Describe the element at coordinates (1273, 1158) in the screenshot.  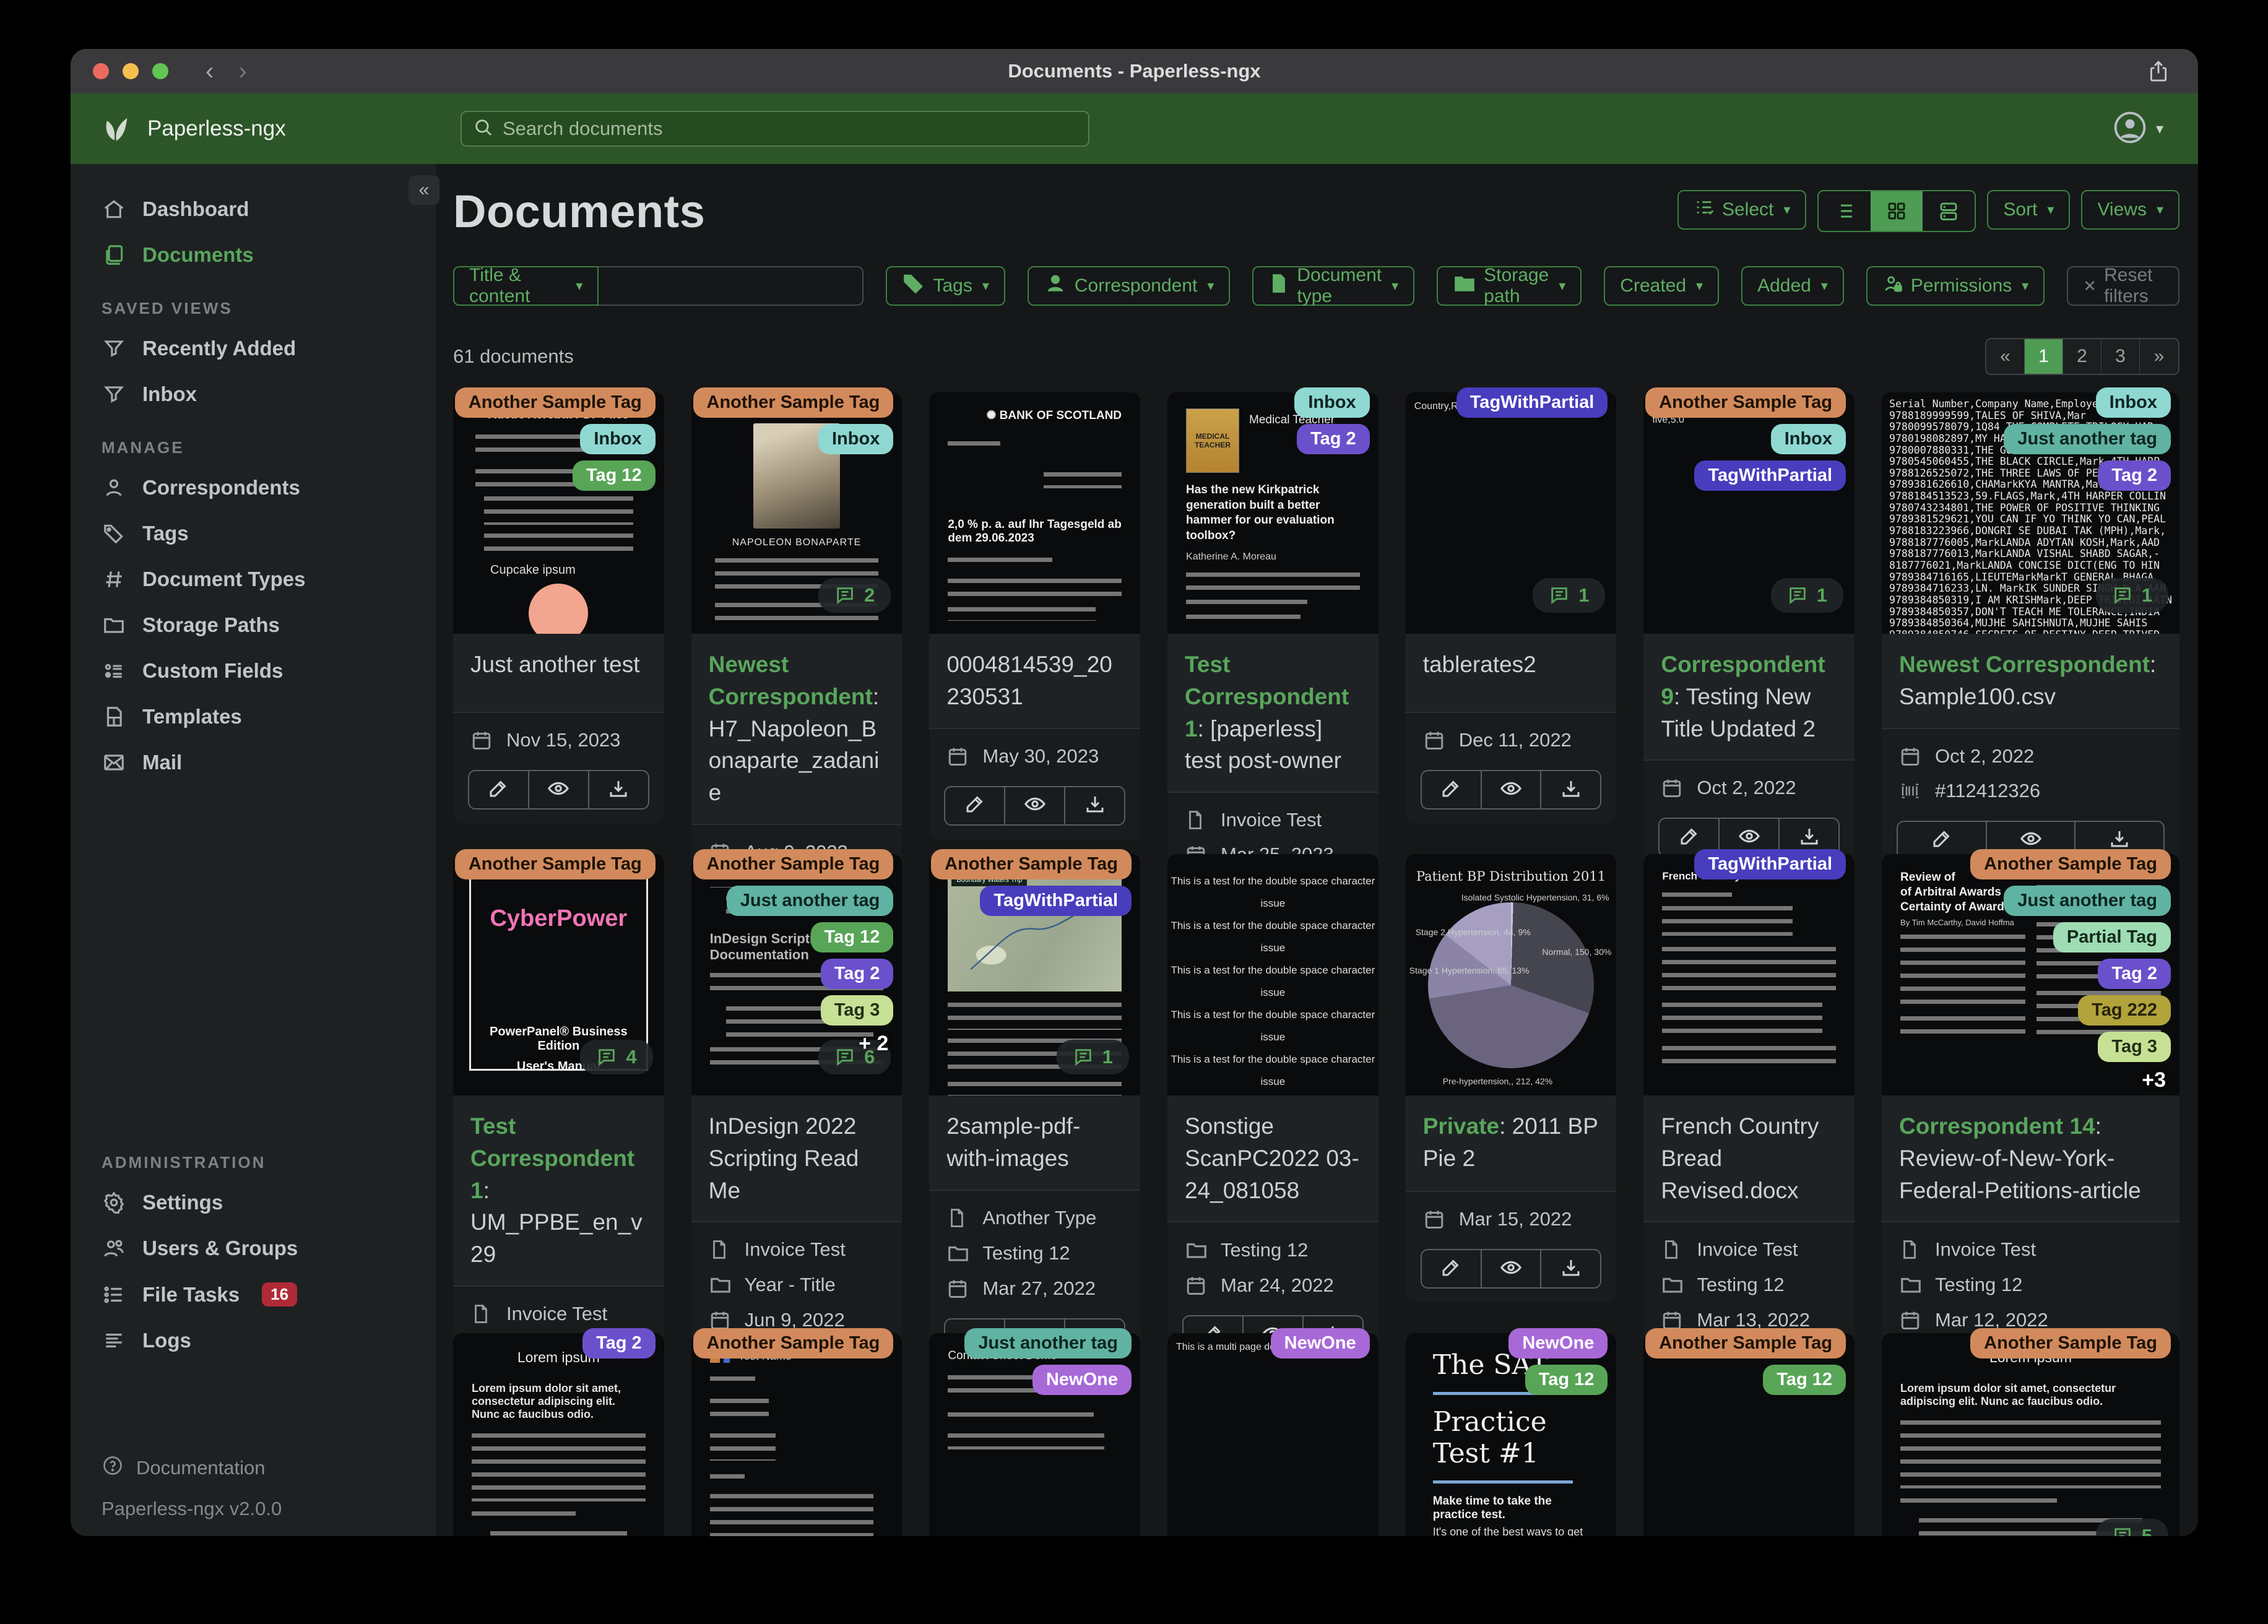
I see `document-title: Sonstige ScanPC2022 03-24_081058` at that location.